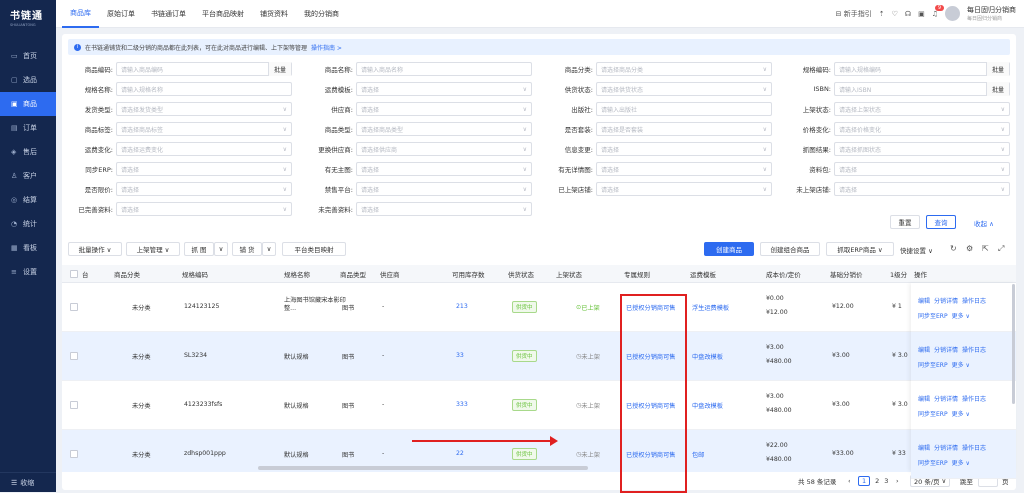 The height and width of the screenshot is (493, 1024). I want to click on grab-image-button: 抓 图, so click(199, 249).